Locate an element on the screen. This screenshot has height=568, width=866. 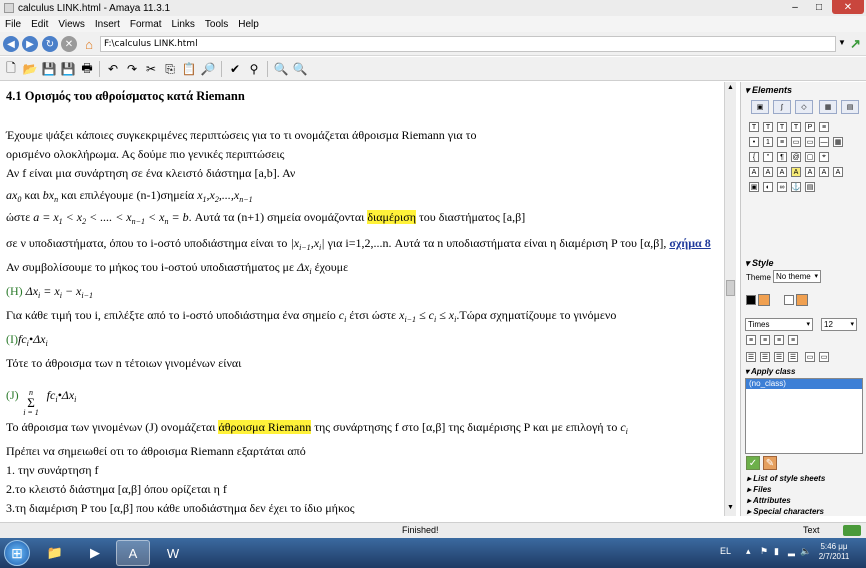
word-taskbar-icon: W is located at coordinates (173, 553).